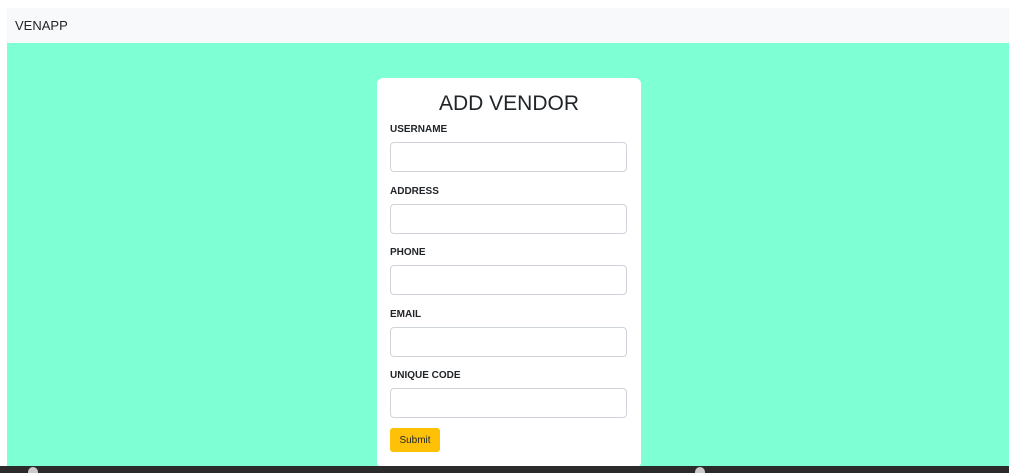  What do you see at coordinates (508, 25) in the screenshot?
I see `navbar: VENAPP` at bounding box center [508, 25].